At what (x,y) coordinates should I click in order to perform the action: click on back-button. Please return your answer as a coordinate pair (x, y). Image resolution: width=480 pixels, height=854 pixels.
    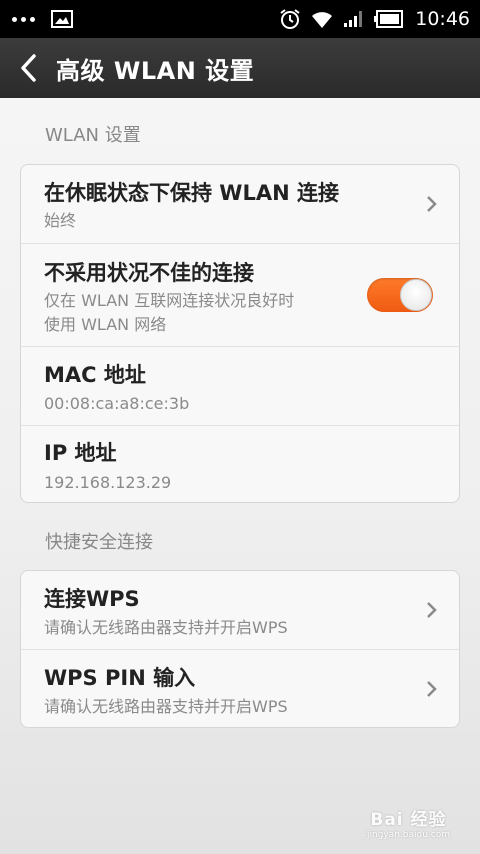
    Looking at the image, I should click on (28, 68).